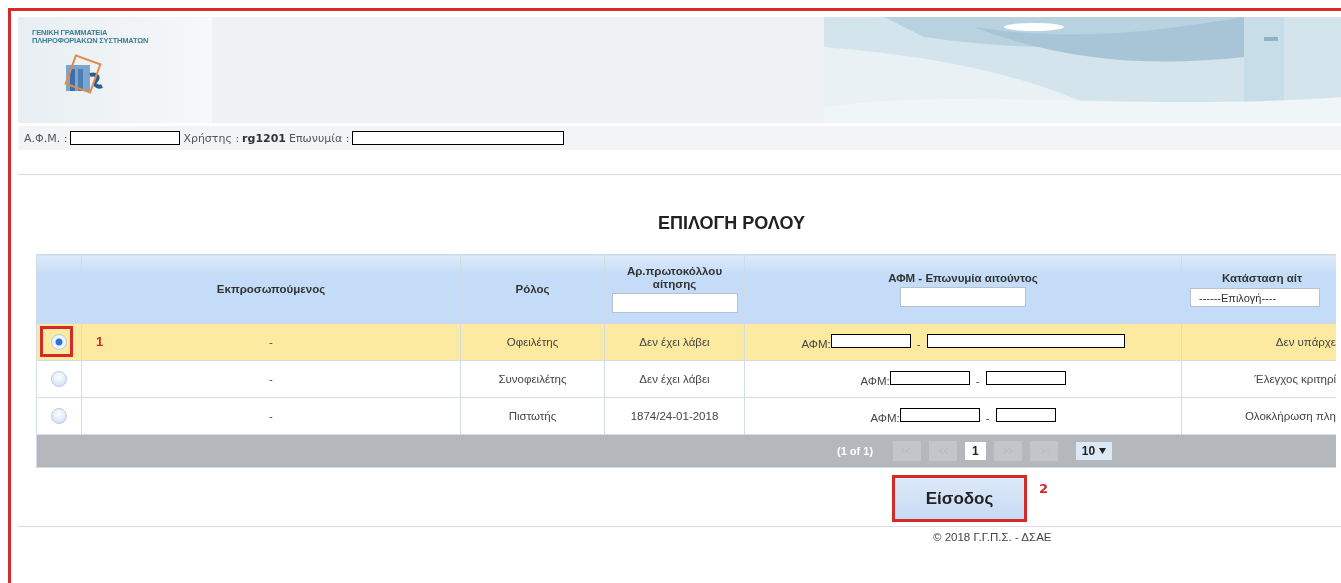  Describe the element at coordinates (1103, 451) in the screenshot. I see `caret-icon` at that location.